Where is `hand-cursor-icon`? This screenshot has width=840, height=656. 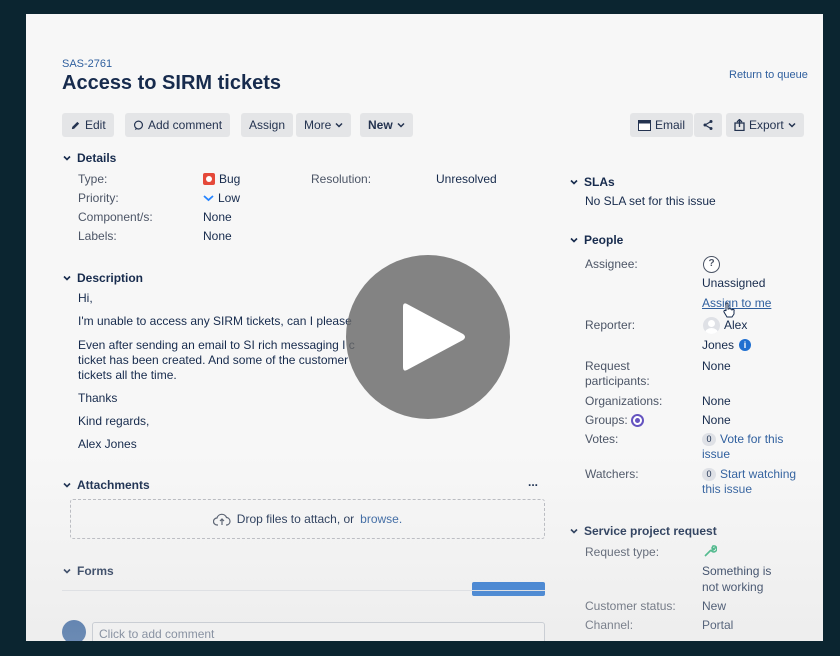
hand-cursor-icon is located at coordinates (729, 310).